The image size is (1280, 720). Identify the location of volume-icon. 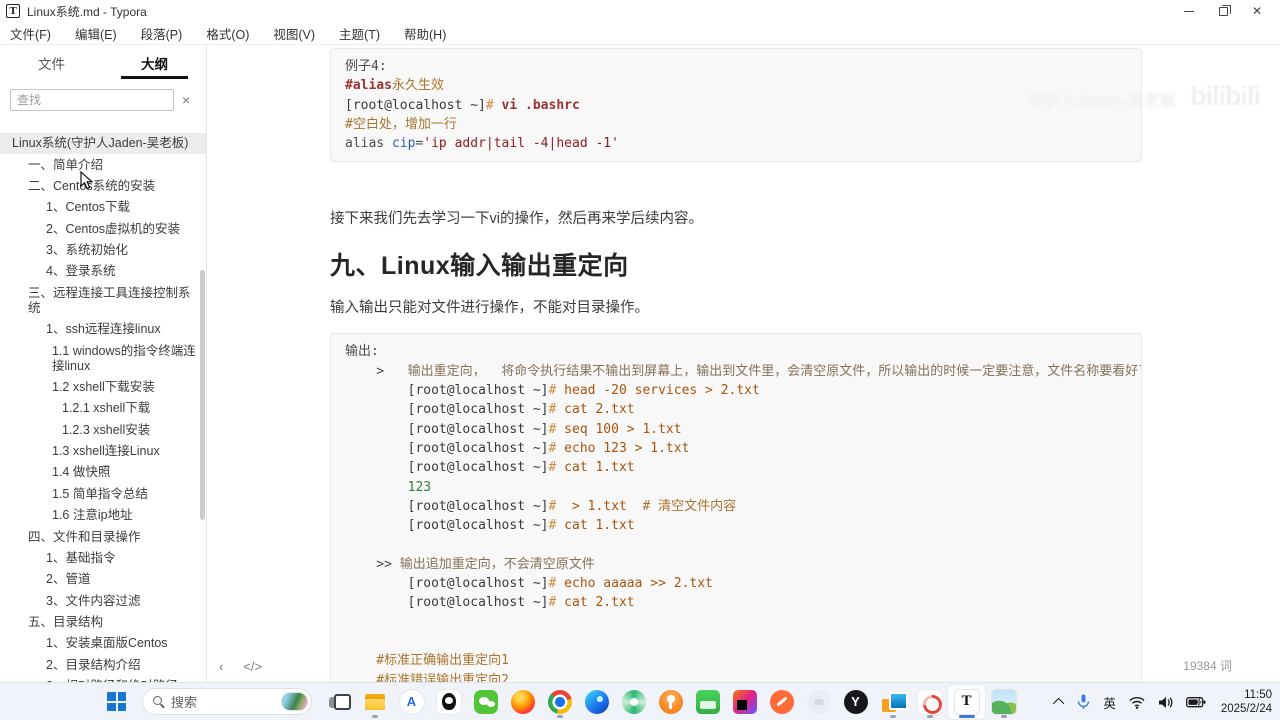
(1165, 702).